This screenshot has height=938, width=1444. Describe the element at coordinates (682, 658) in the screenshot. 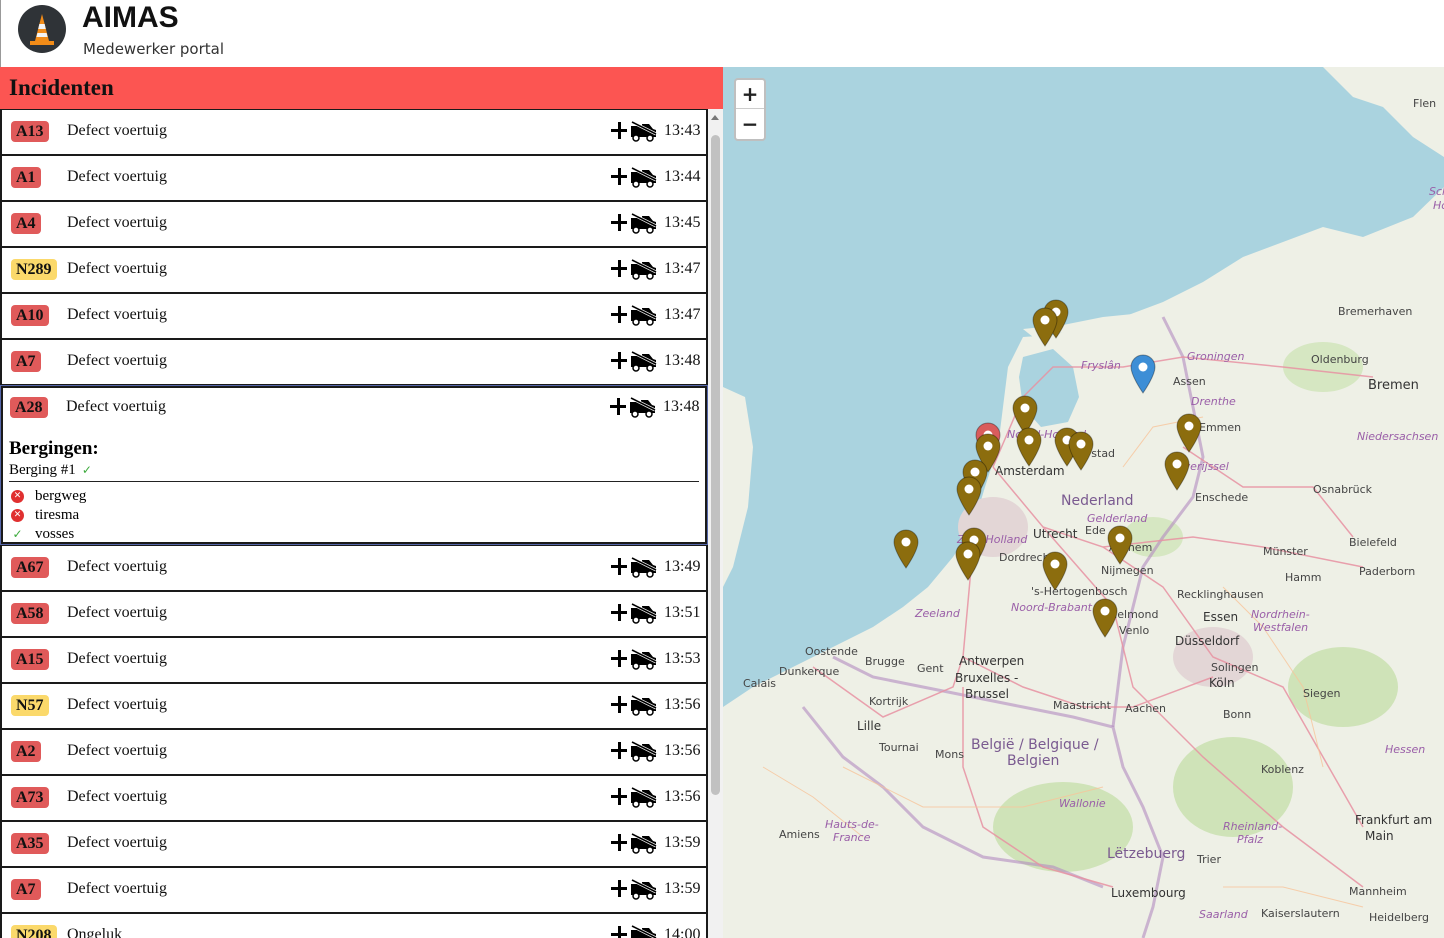

I see `incident-time: 13:53` at that location.